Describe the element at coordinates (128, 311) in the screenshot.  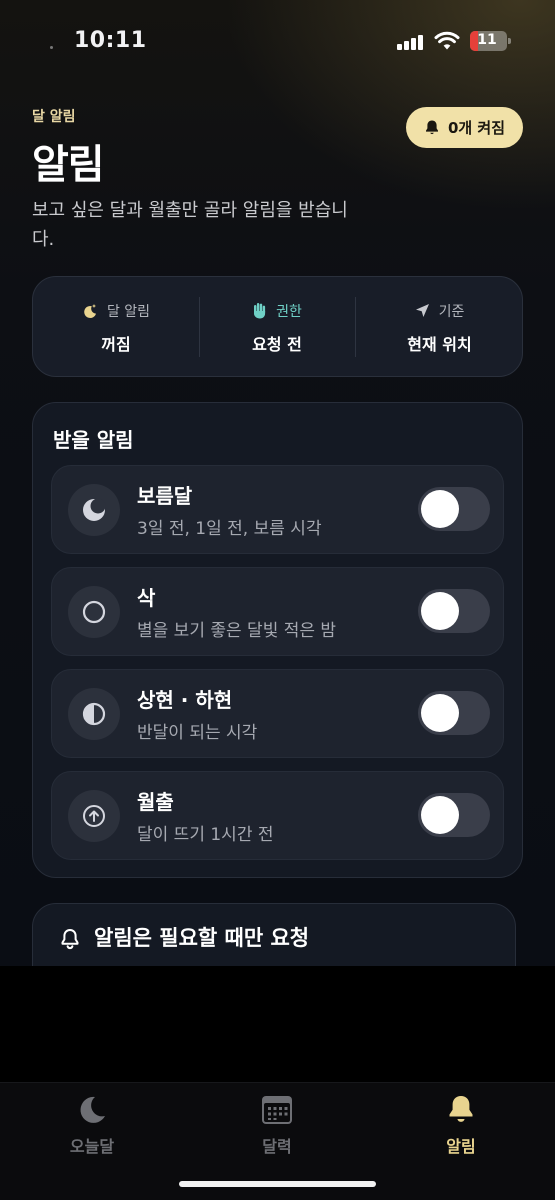
I see `summary-label: 달 알림` at that location.